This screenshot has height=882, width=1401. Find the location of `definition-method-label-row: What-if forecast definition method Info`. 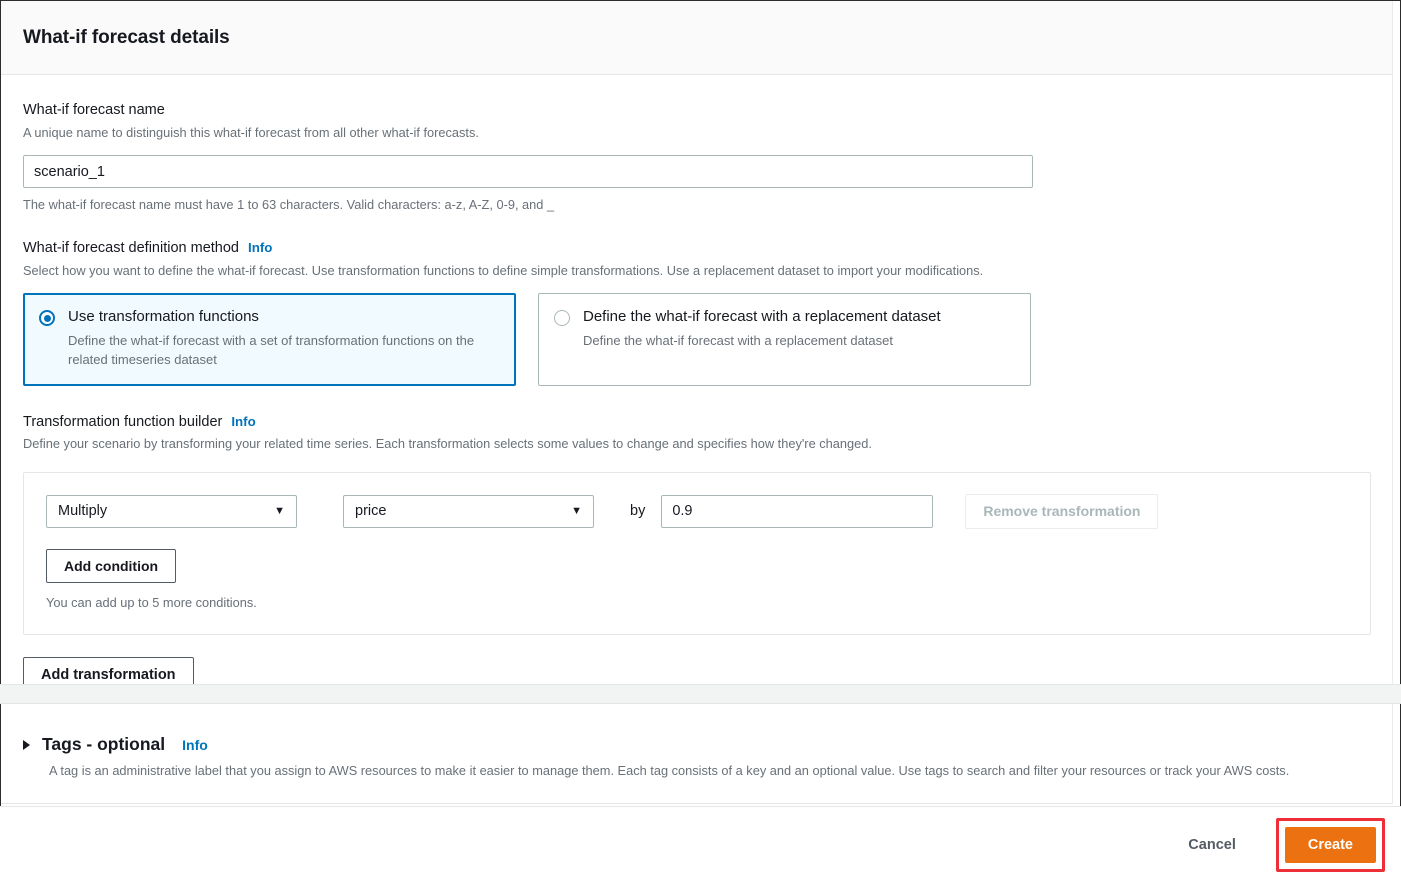

definition-method-label-row: What-if forecast definition method Info is located at coordinates (696, 249).